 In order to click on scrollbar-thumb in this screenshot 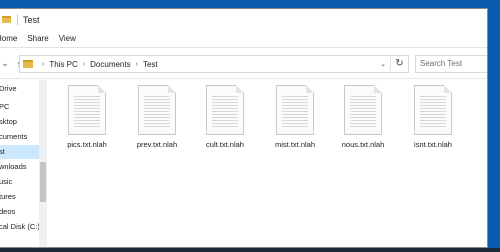, I will do `click(43, 182)`.